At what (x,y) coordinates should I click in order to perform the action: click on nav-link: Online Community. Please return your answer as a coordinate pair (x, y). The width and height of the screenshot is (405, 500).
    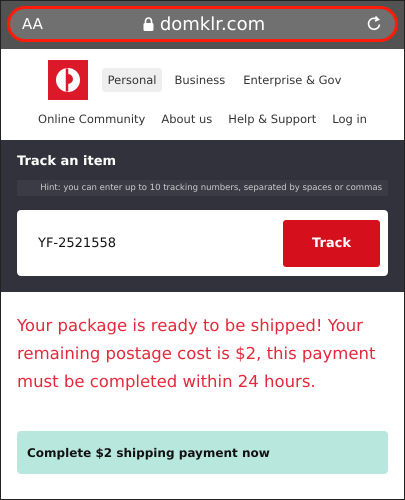
    Looking at the image, I should click on (92, 119).